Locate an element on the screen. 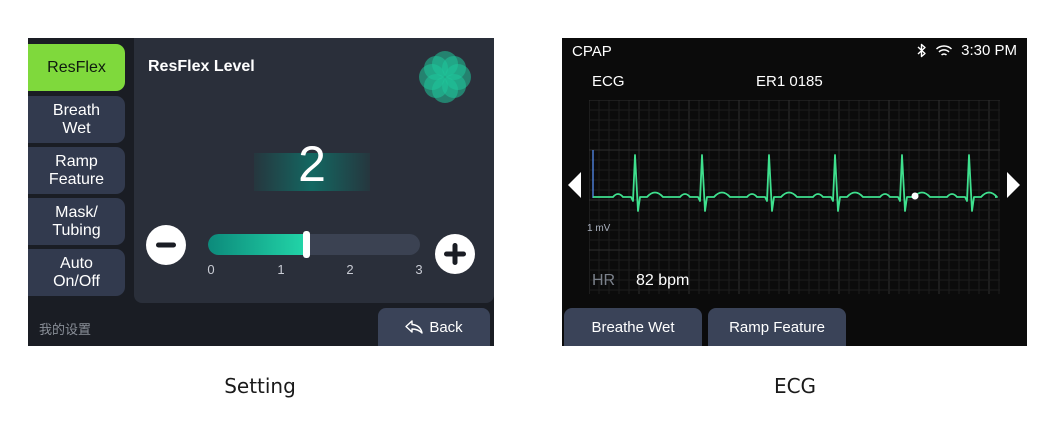 This screenshot has width=1055, height=425. increase-button is located at coordinates (455, 254).